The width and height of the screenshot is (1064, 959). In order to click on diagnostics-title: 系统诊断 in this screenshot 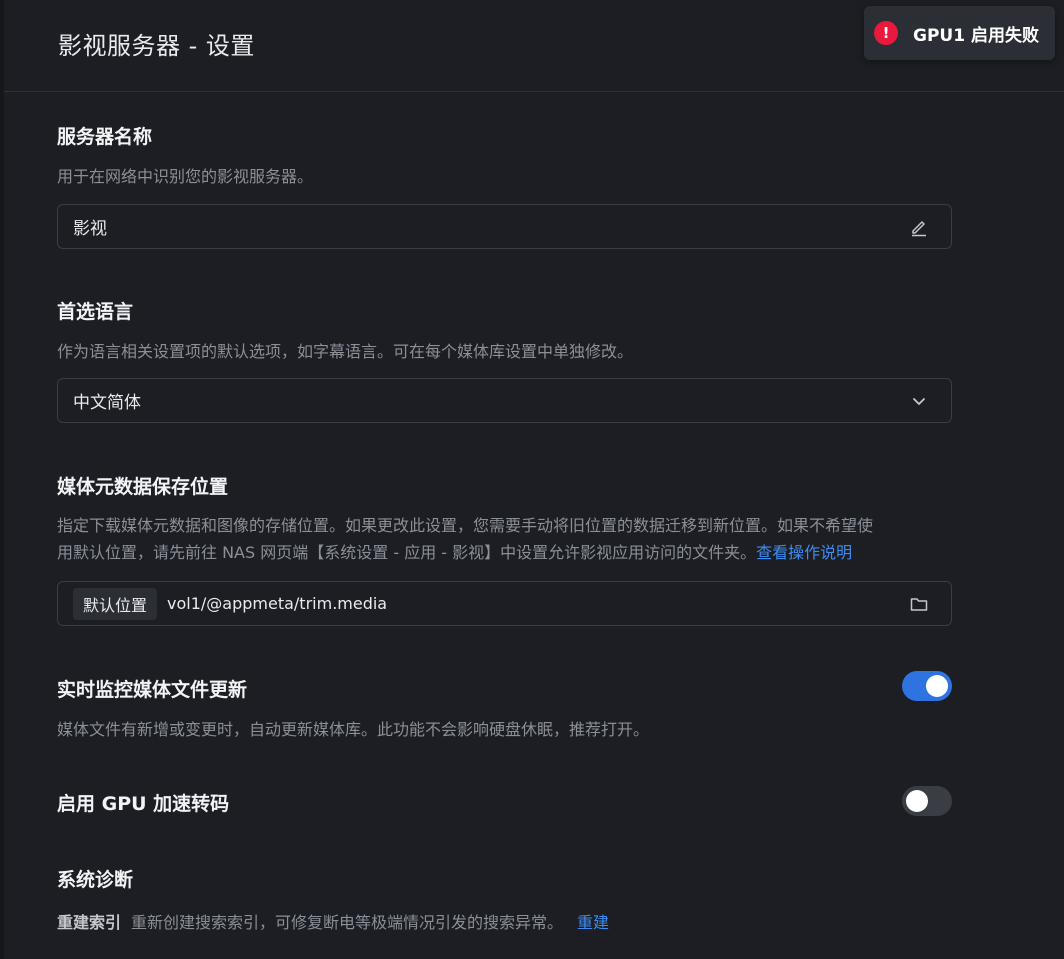, I will do `click(95, 880)`.